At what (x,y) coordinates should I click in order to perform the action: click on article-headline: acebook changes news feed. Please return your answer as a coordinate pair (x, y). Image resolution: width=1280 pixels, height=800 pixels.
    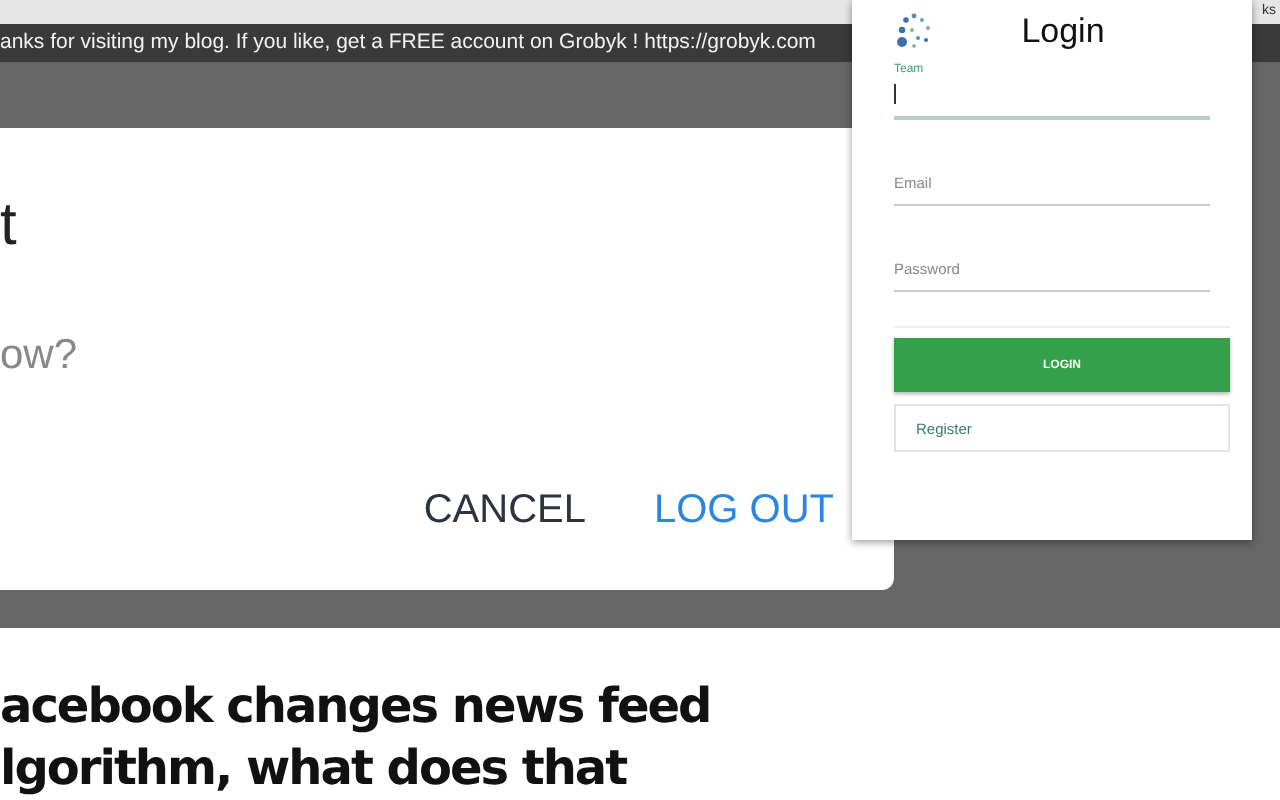
    Looking at the image, I should click on (356, 707).